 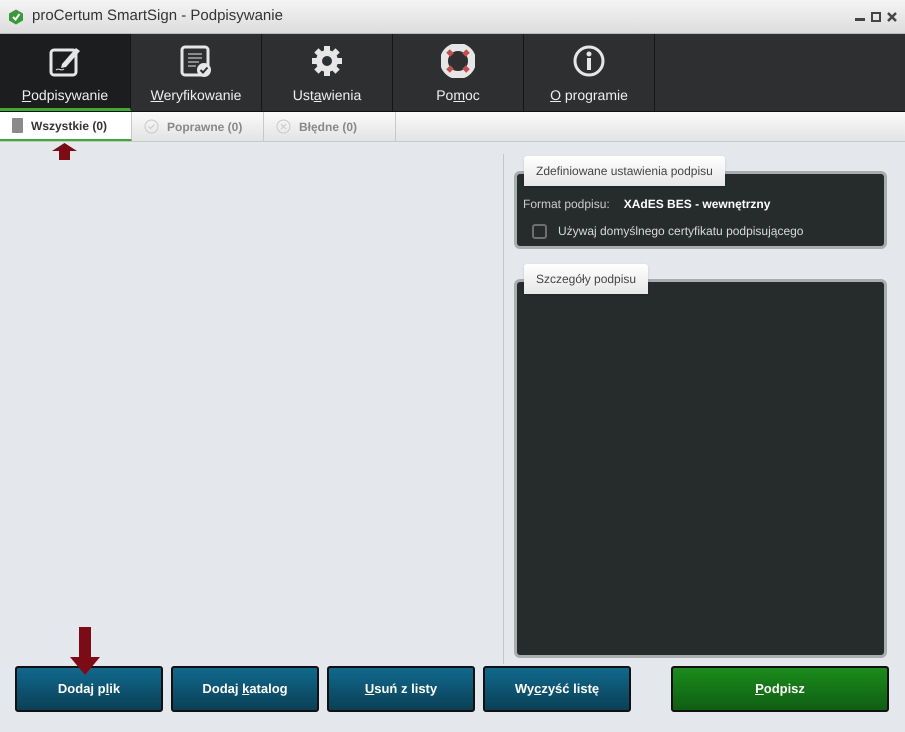 I want to click on sign-button: Podpisz, so click(x=780, y=689).